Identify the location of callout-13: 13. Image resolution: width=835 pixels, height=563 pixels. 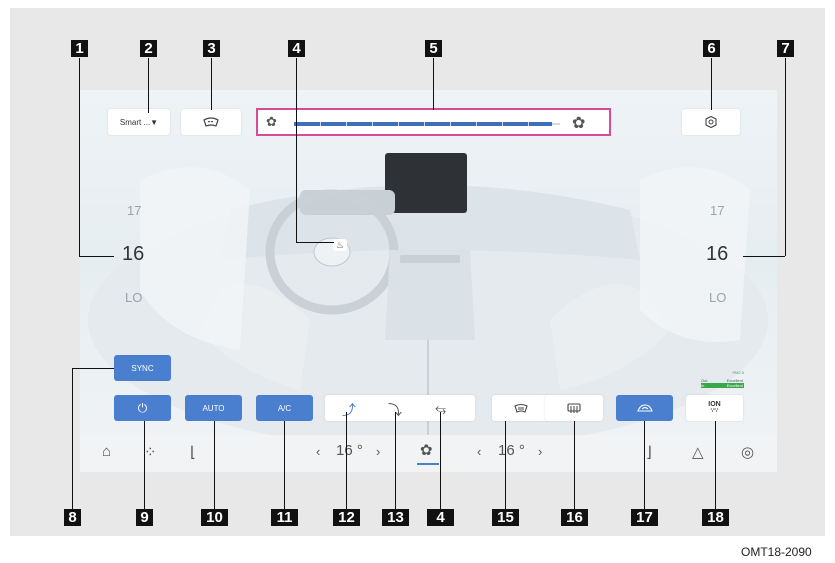
(395, 517).